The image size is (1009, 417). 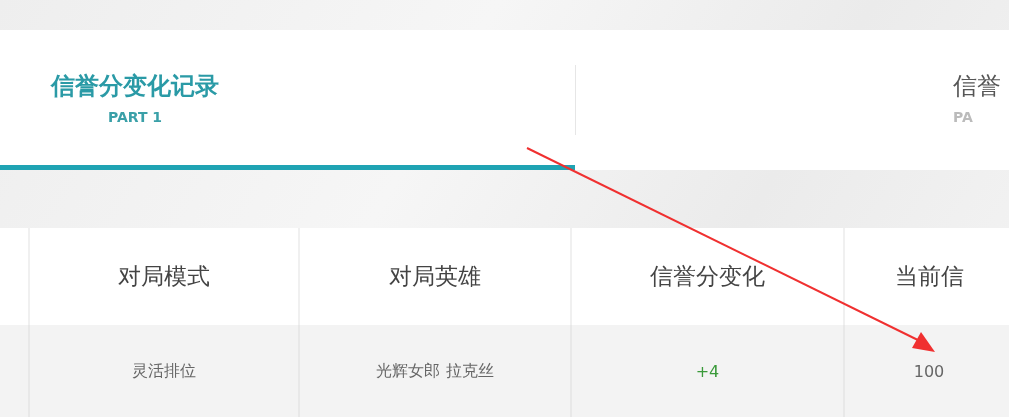 What do you see at coordinates (792, 100) in the screenshot?
I see `tab: 信誉 PA` at bounding box center [792, 100].